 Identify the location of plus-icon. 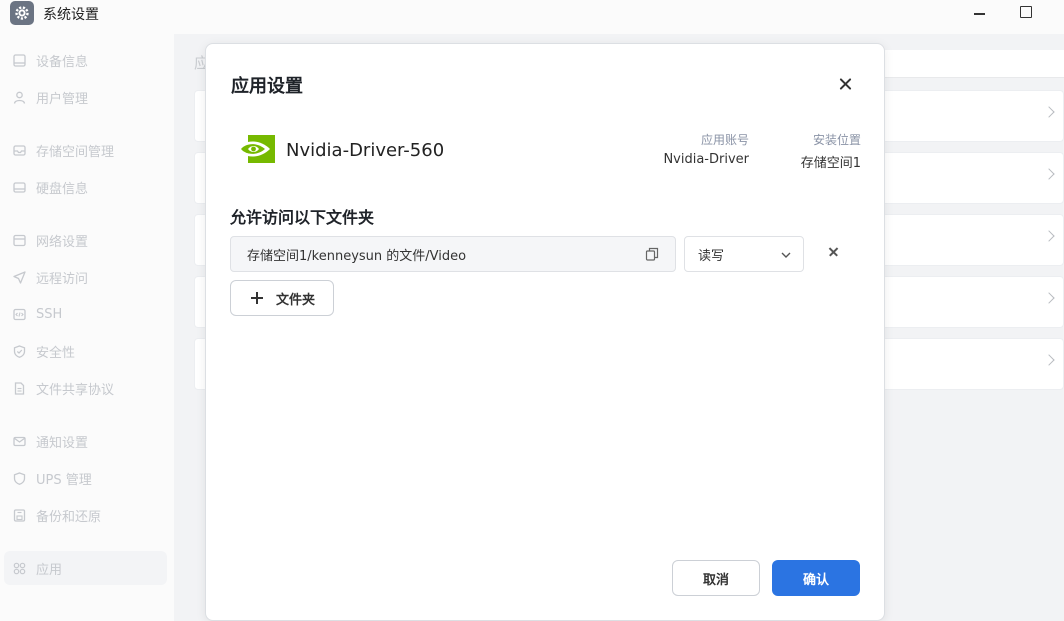
(257, 298).